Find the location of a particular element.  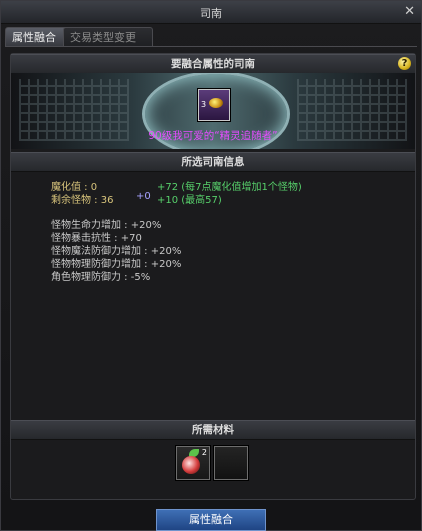

item-banner: 3 90级我可爱的“精灵追随者” is located at coordinates (213, 111).